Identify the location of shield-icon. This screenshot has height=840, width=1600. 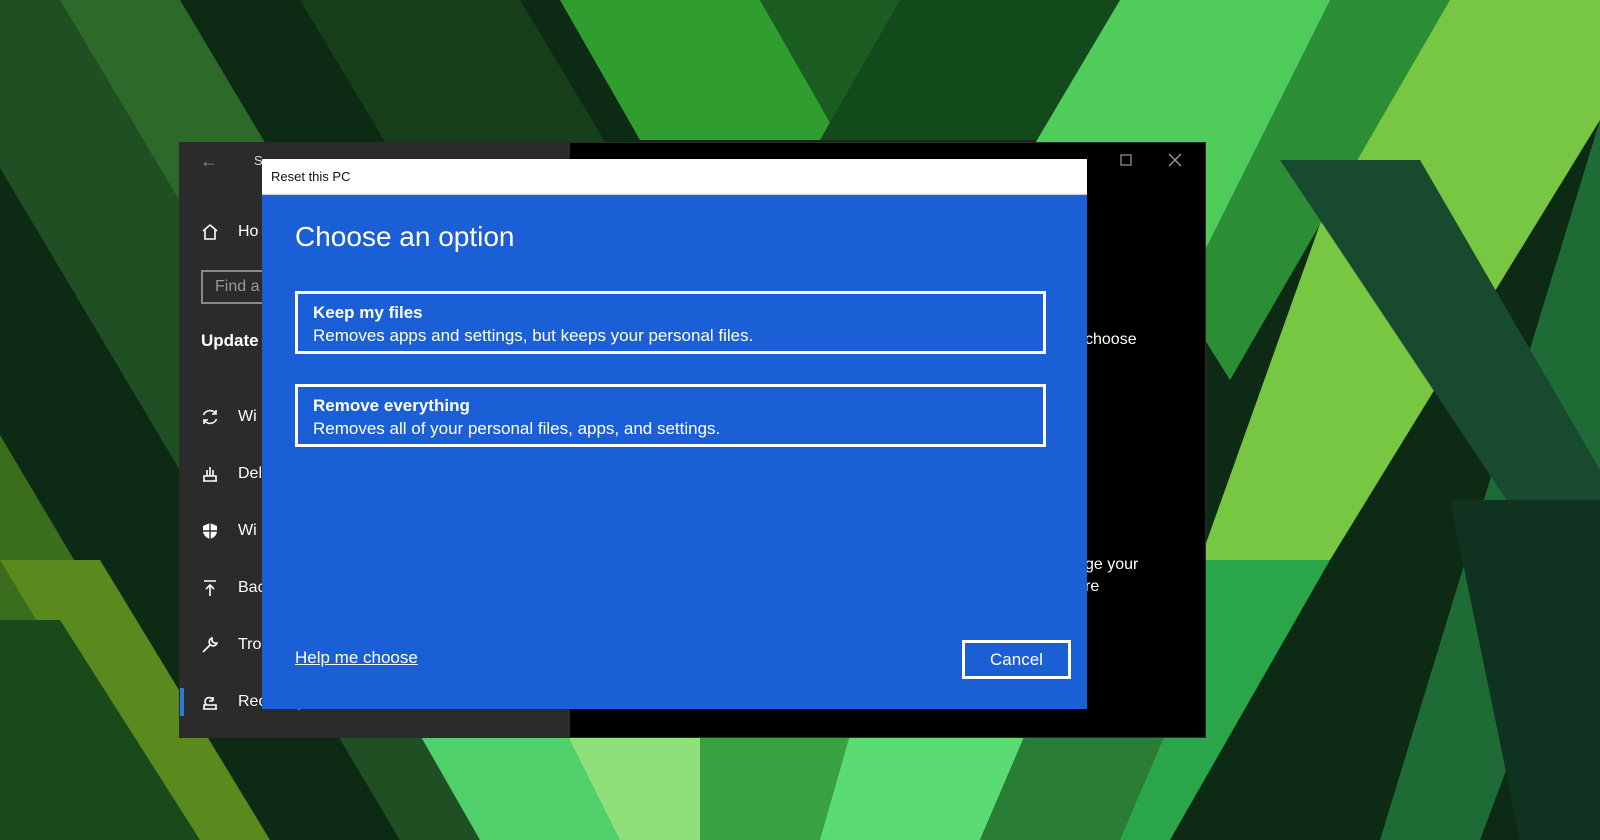
(210, 531).